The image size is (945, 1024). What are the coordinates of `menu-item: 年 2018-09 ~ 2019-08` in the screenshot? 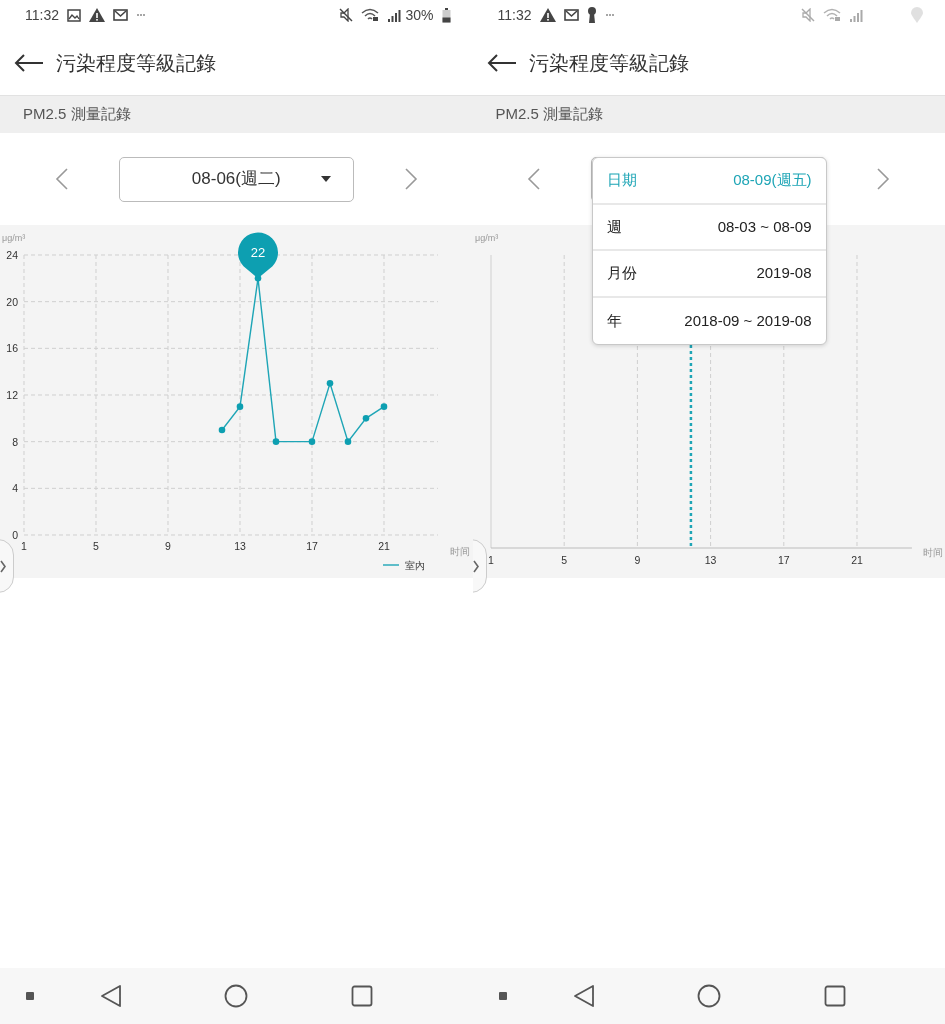 It's located at (709, 320).